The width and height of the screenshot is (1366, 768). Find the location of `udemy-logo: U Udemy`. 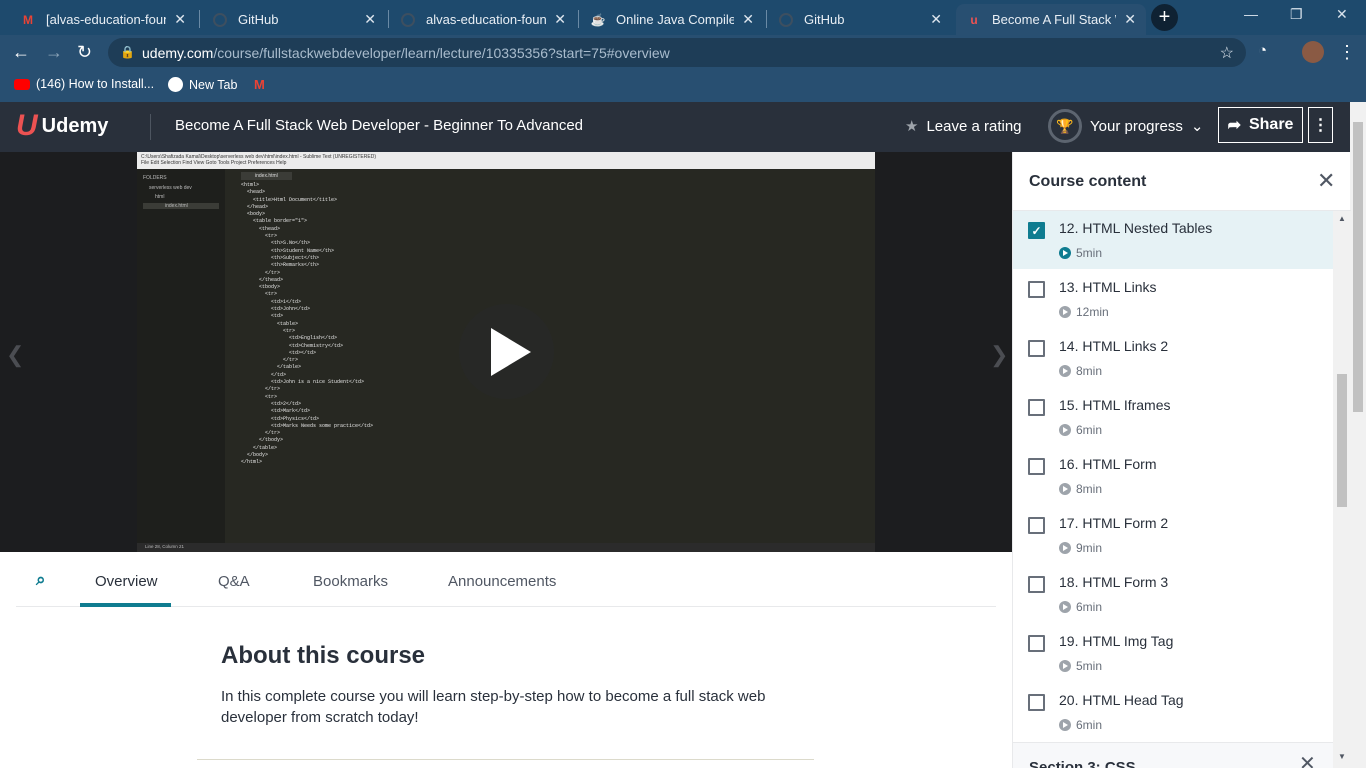

udemy-logo: U Udemy is located at coordinates (62, 126).